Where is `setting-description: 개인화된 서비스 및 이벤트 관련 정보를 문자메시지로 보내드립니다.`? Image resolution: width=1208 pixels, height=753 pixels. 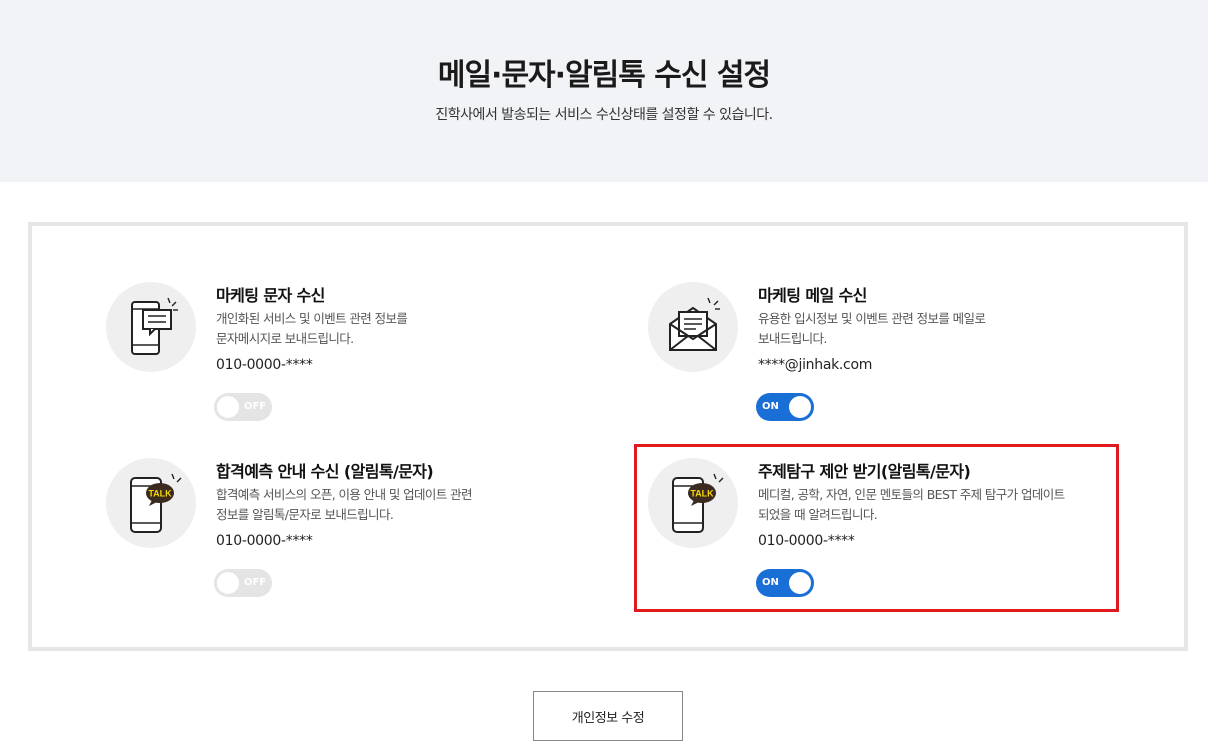
setting-description: 개인화된 서비스 및 이벤트 관련 정보를 문자메시지로 보내드립니다. is located at coordinates (381, 329).